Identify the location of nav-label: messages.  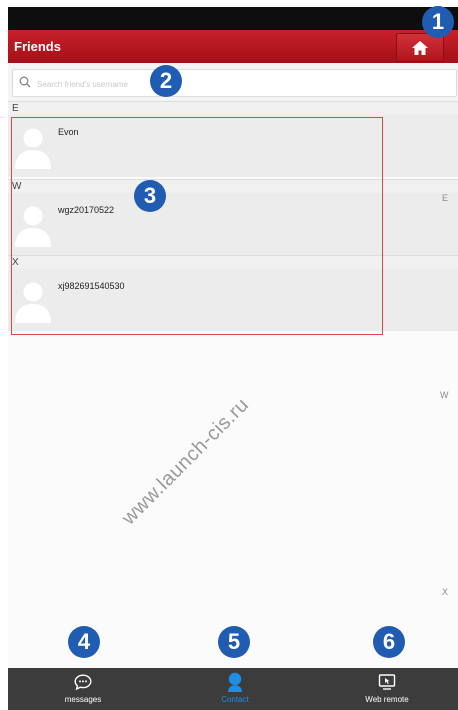
(83, 699).